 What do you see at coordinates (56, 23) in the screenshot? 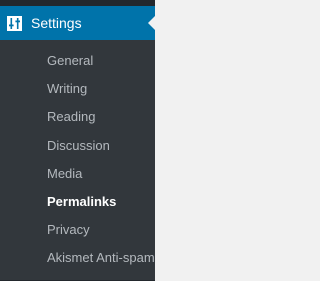
I see `settings-menu-label: Settings` at bounding box center [56, 23].